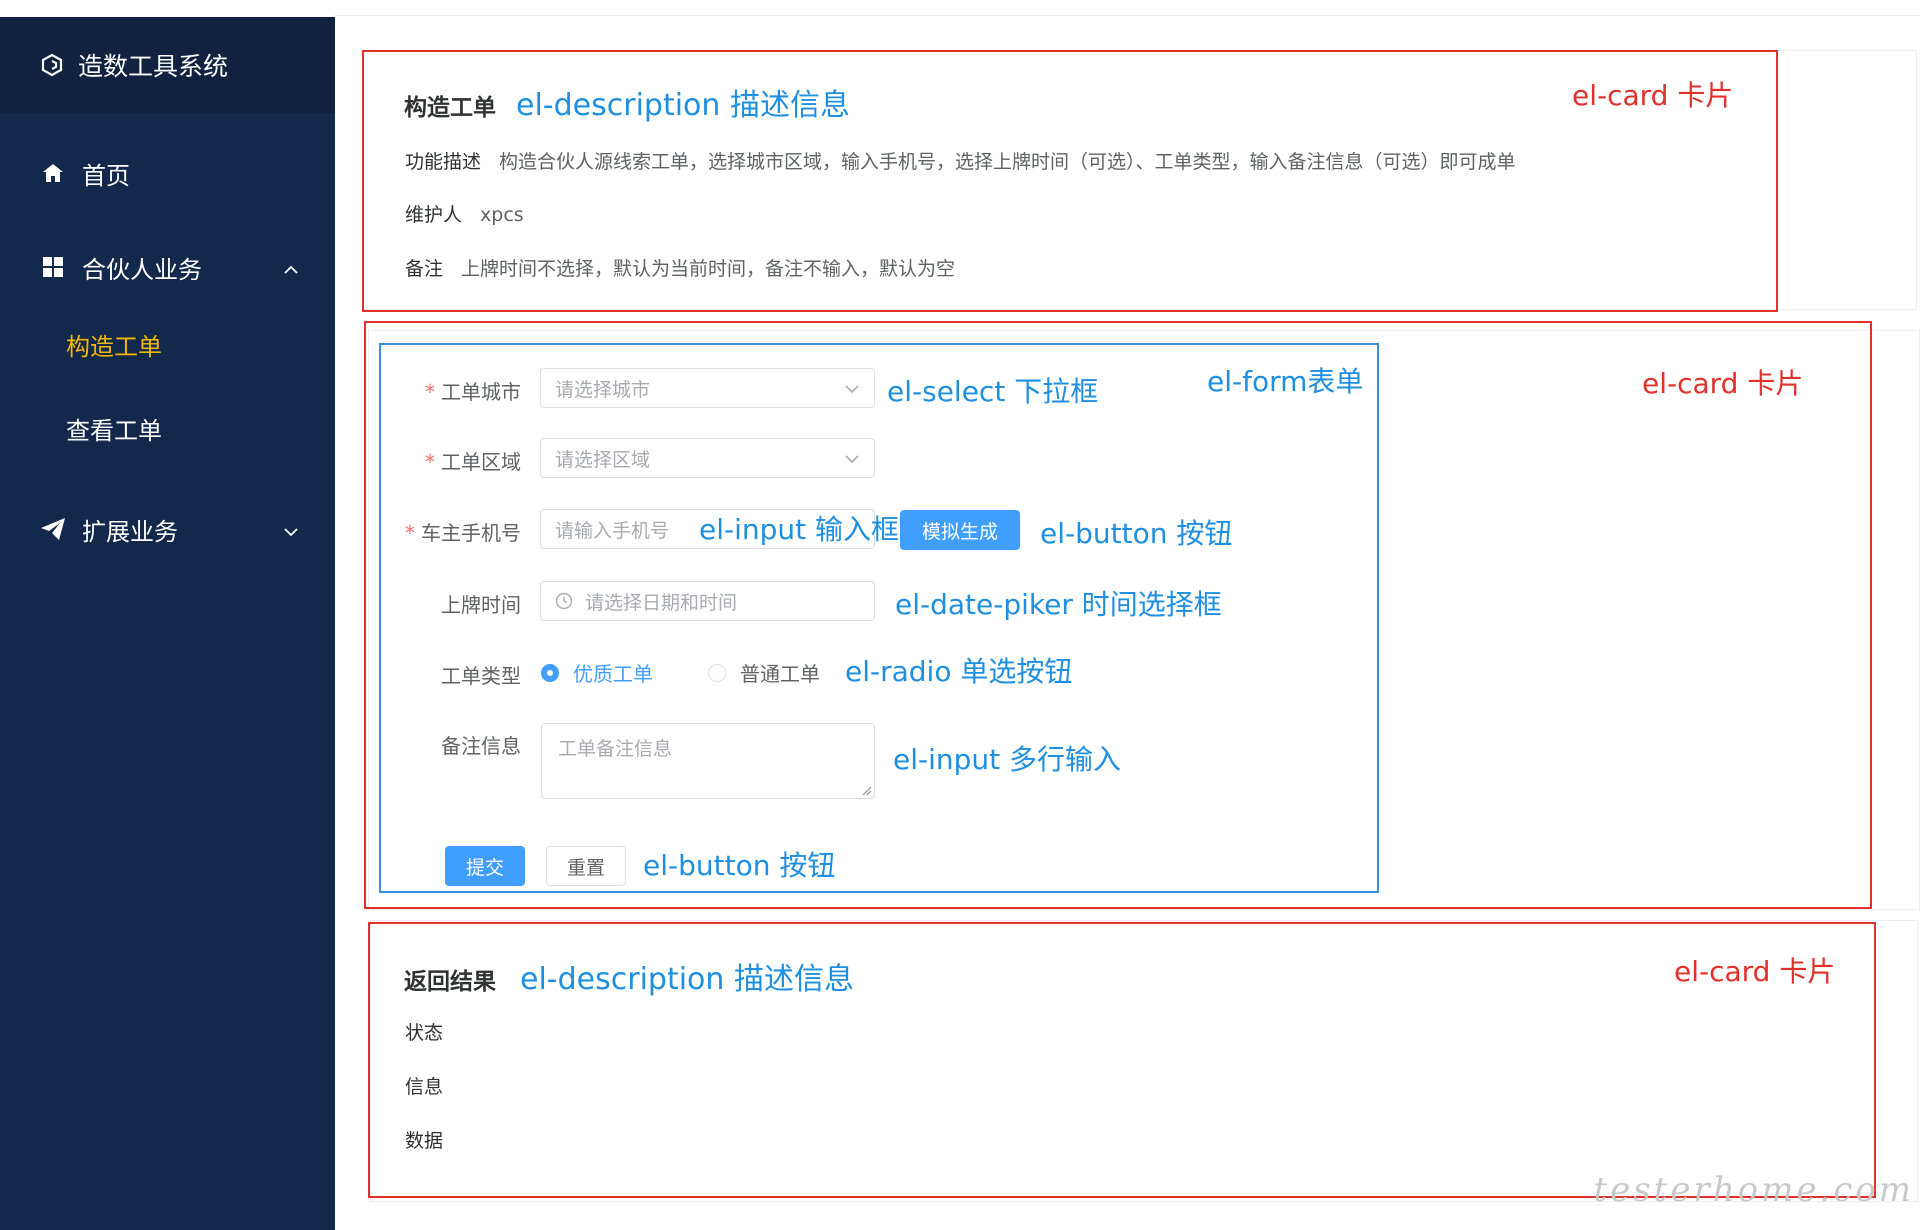 The height and width of the screenshot is (1230, 1920). I want to click on result-row-data: 数据, so click(424, 1141).